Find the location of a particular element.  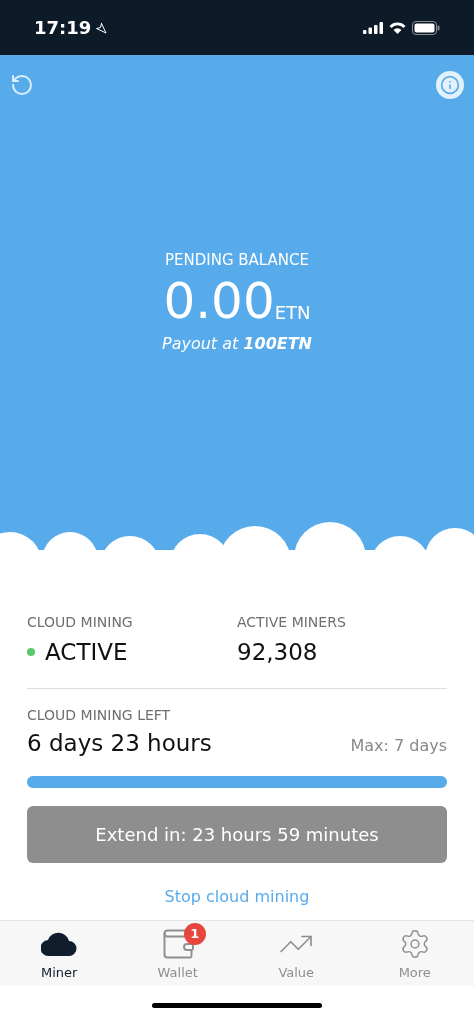

tab-item: 1 Wallet is located at coordinates (177, 953).